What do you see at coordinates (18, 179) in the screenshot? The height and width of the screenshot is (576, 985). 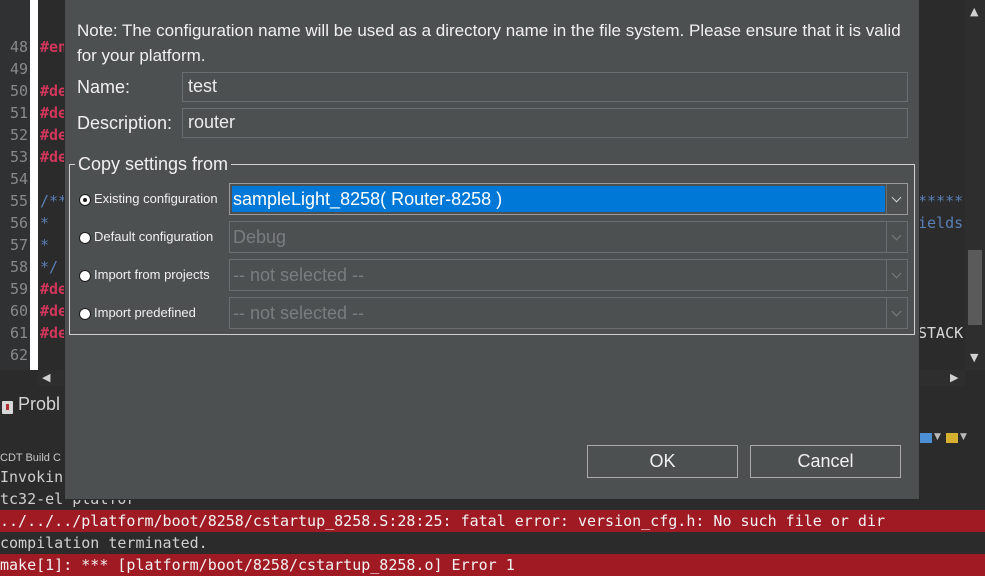 I see `line-number: 54` at bounding box center [18, 179].